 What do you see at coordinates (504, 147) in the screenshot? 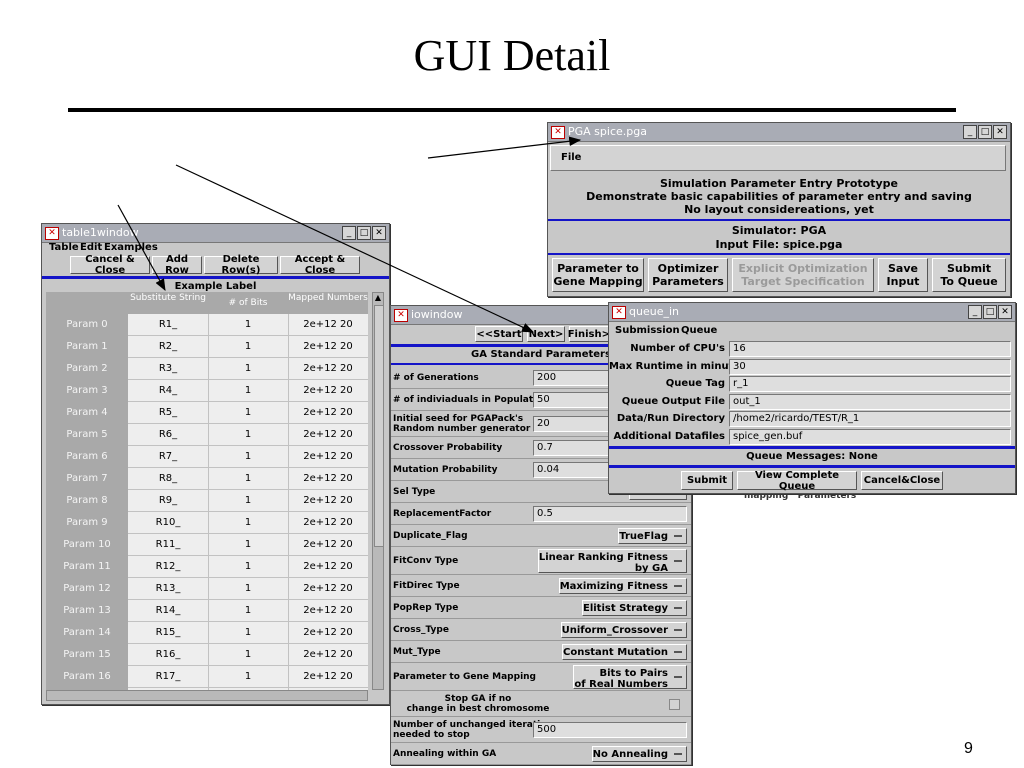
I see `arrow-to-pga-window` at bounding box center [504, 147].